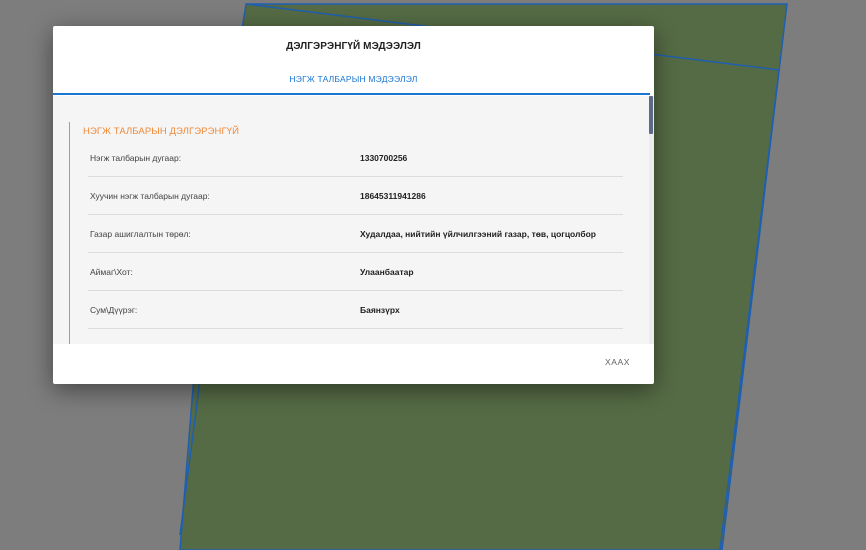 The height and width of the screenshot is (550, 866). What do you see at coordinates (111, 272) in the screenshot?
I see `detail-label: Аймаг\Хот:` at bounding box center [111, 272].